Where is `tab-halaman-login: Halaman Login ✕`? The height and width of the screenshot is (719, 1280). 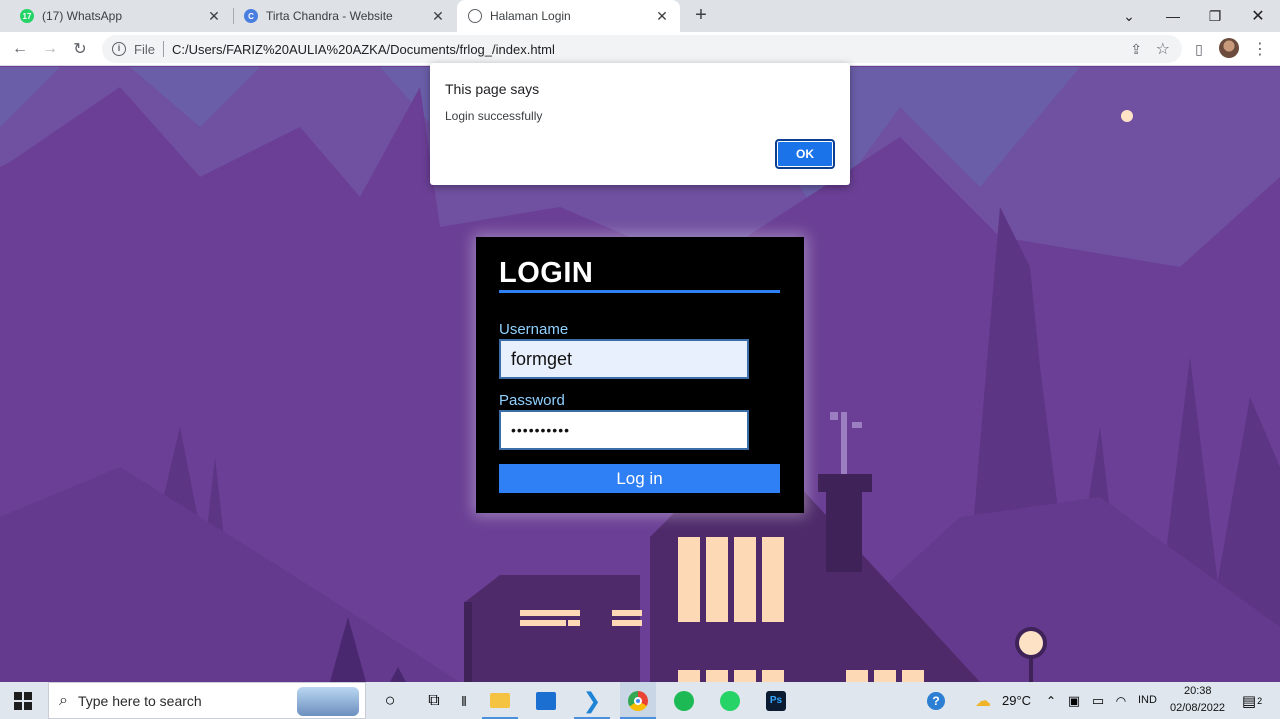
tab-halaman-login: Halaman Login ✕ is located at coordinates (568, 16).